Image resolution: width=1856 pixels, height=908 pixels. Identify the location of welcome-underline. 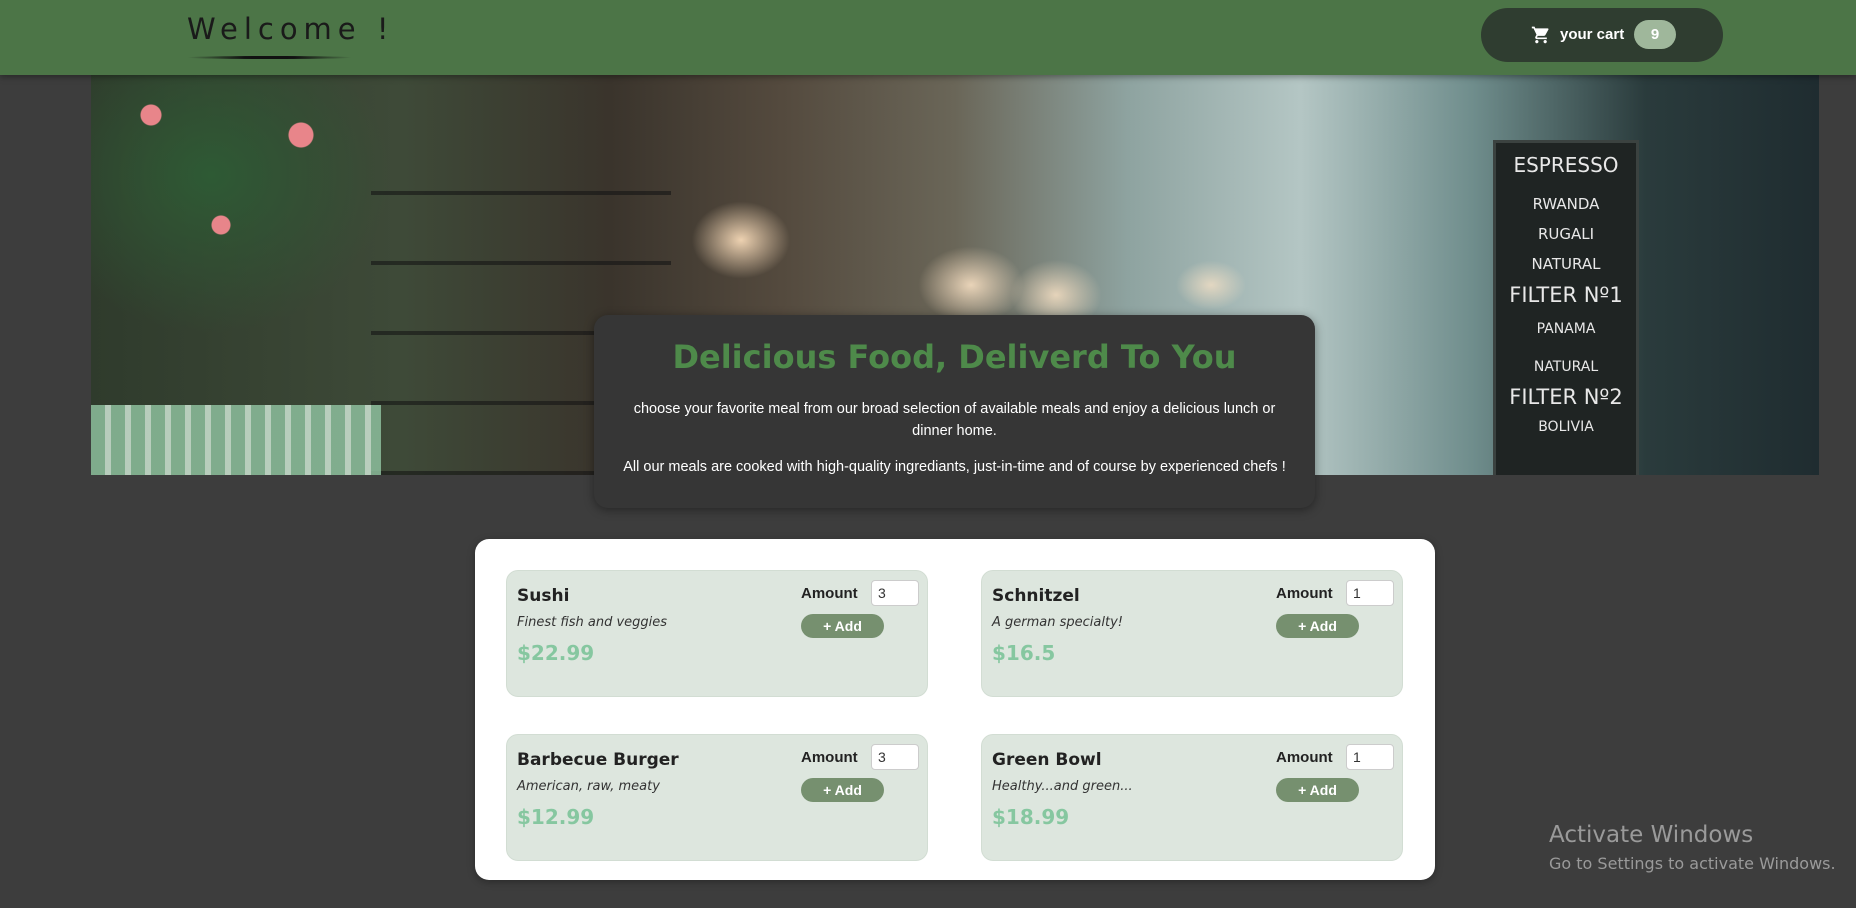
(269, 57).